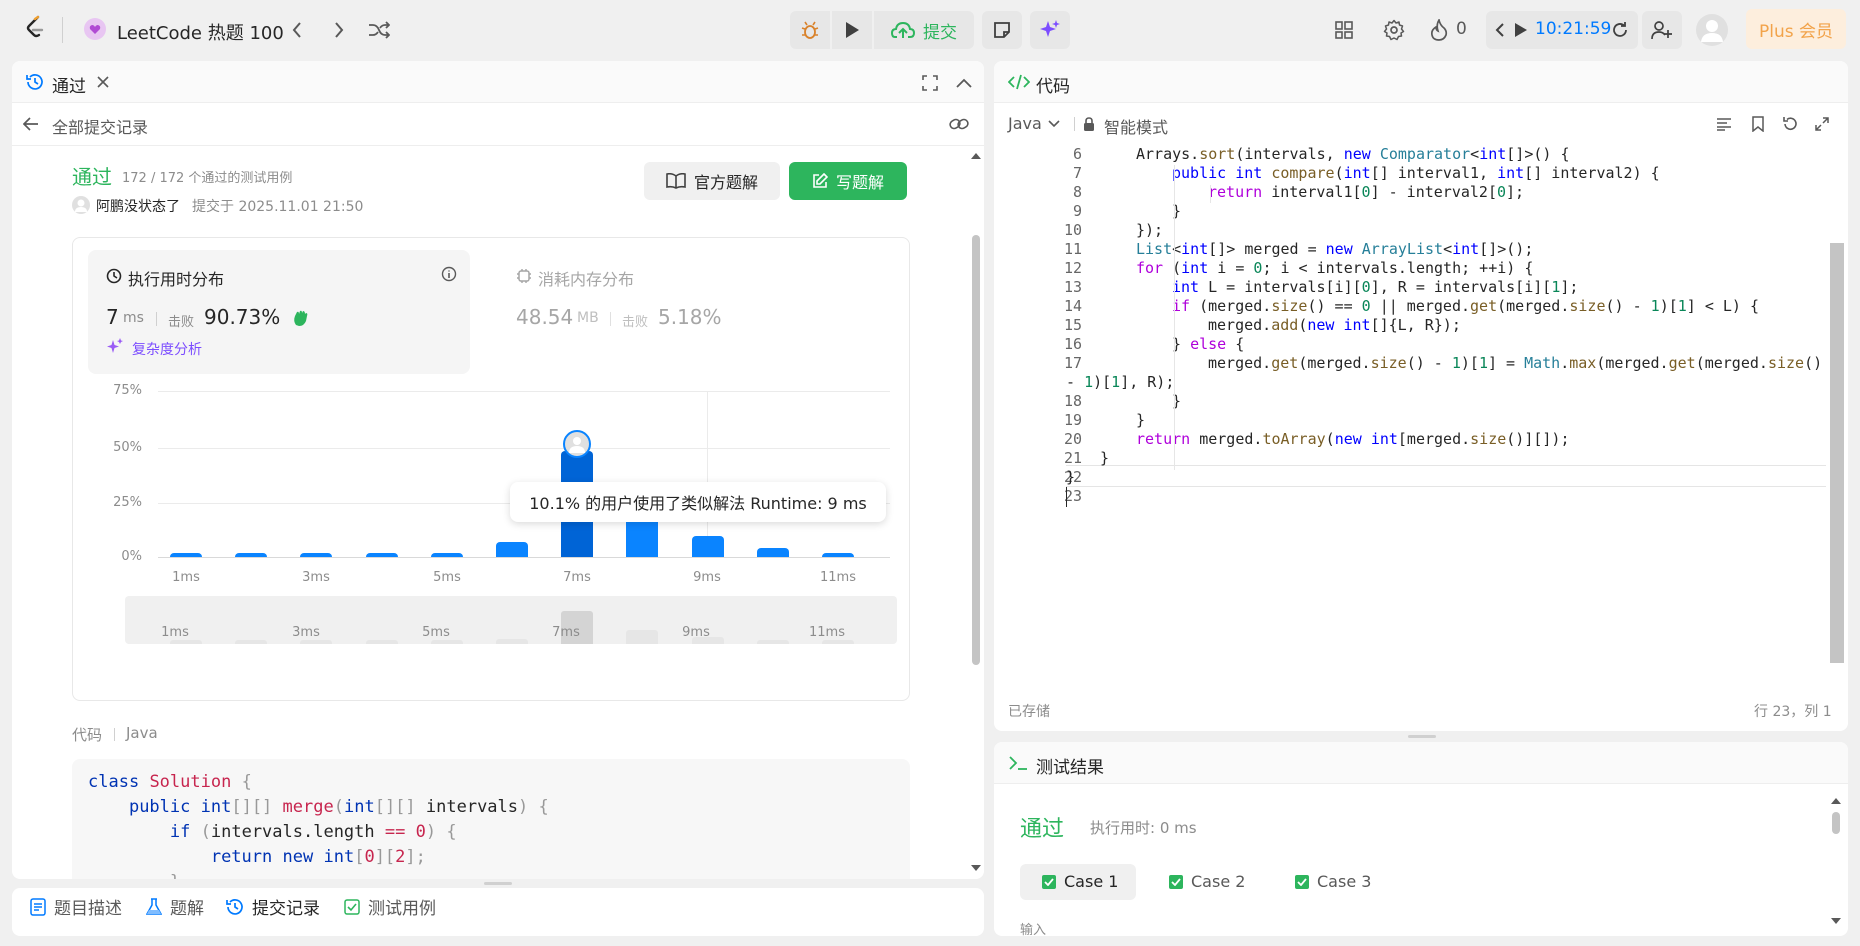 The height and width of the screenshot is (946, 1860). Describe the element at coordinates (95, 29) in the screenshot. I see `study-plan-icon` at that location.